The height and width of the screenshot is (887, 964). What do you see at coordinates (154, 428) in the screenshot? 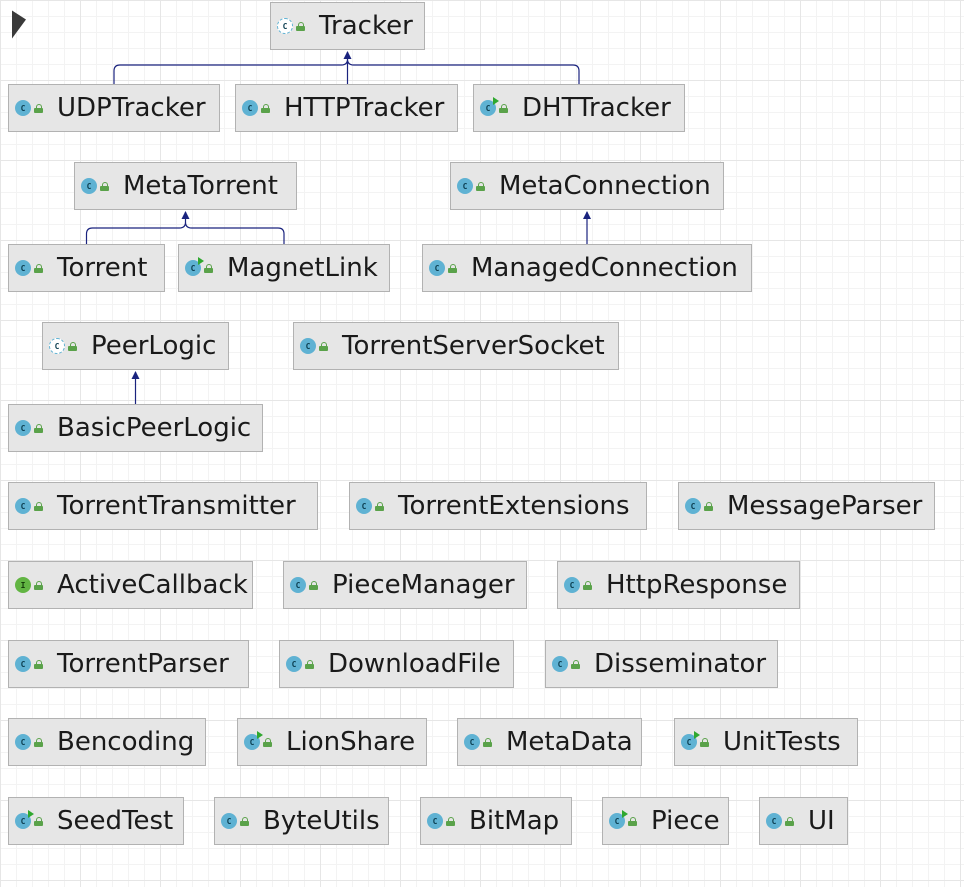
I see `class-name-label: BasicPeerLogic` at bounding box center [154, 428].